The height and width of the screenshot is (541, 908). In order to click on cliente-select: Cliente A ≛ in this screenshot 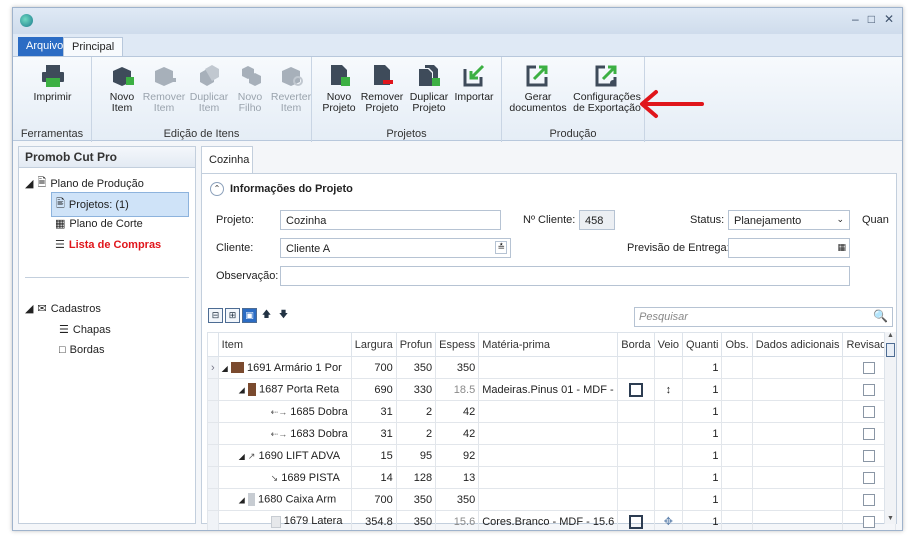, I will do `click(395, 248)`.